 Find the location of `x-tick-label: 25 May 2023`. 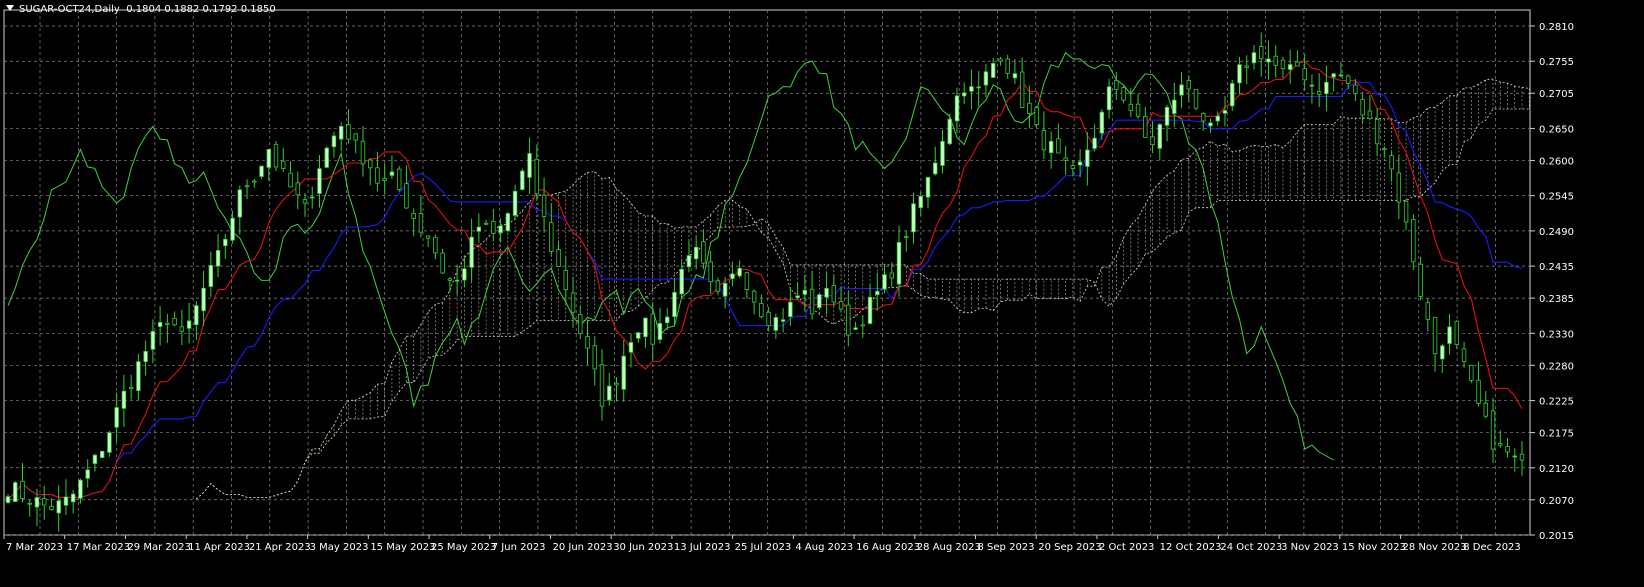

x-tick-label: 25 May 2023 is located at coordinates (463, 547).